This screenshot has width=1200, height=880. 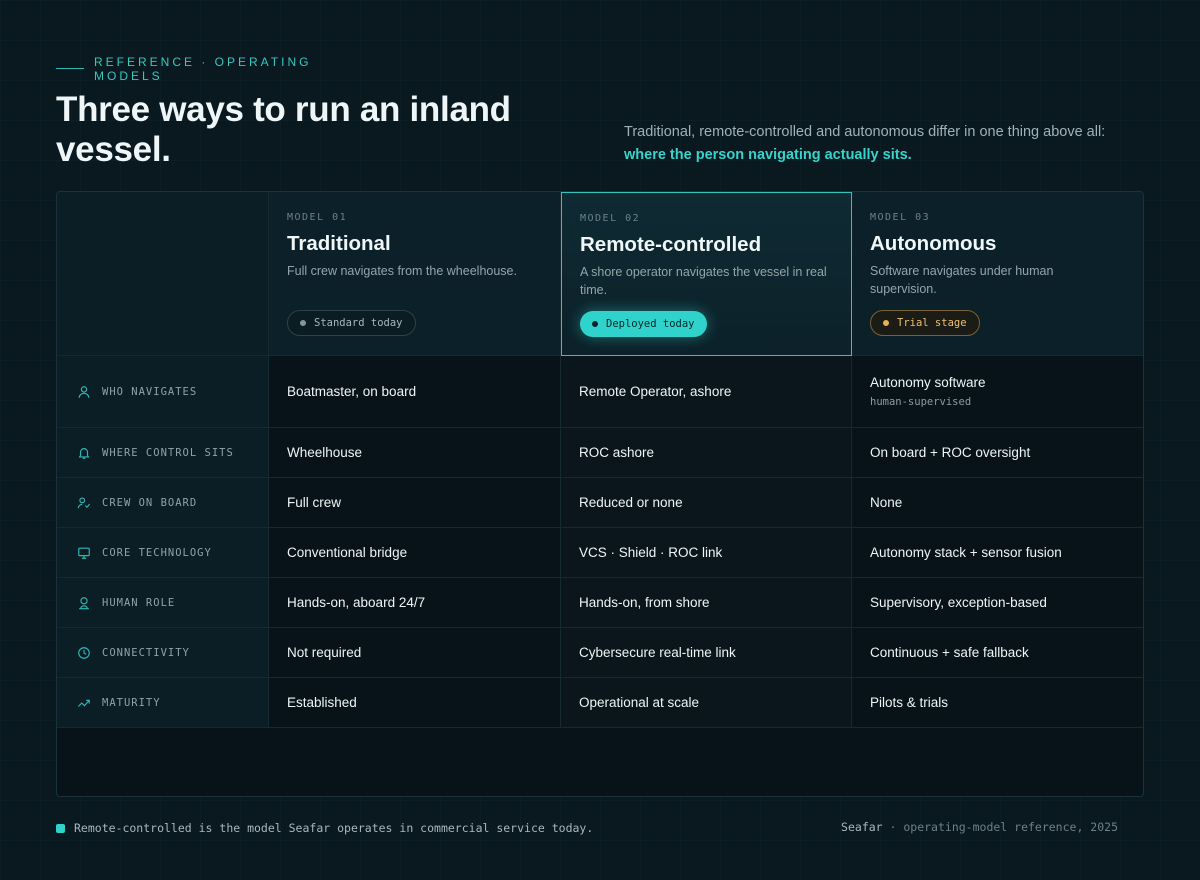 I want to click on accent-square-icon, so click(x=60, y=828).